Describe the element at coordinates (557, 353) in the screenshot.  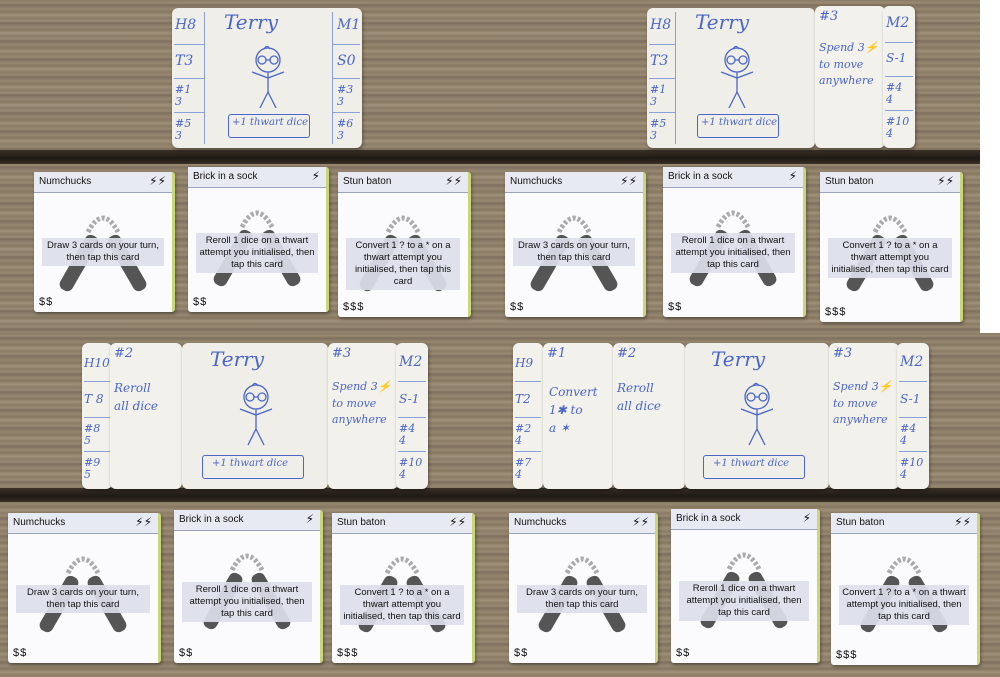
I see `addon-number: #1` at that location.